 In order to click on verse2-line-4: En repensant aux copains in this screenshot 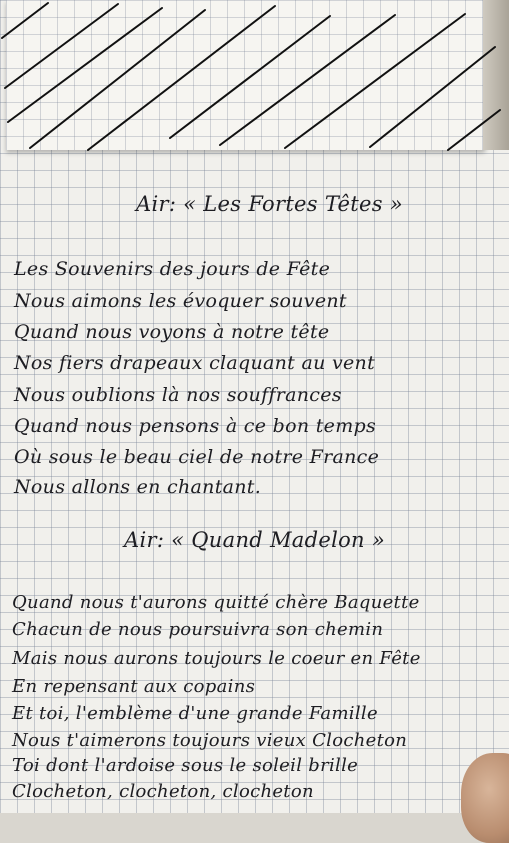, I will do `click(134, 686)`.